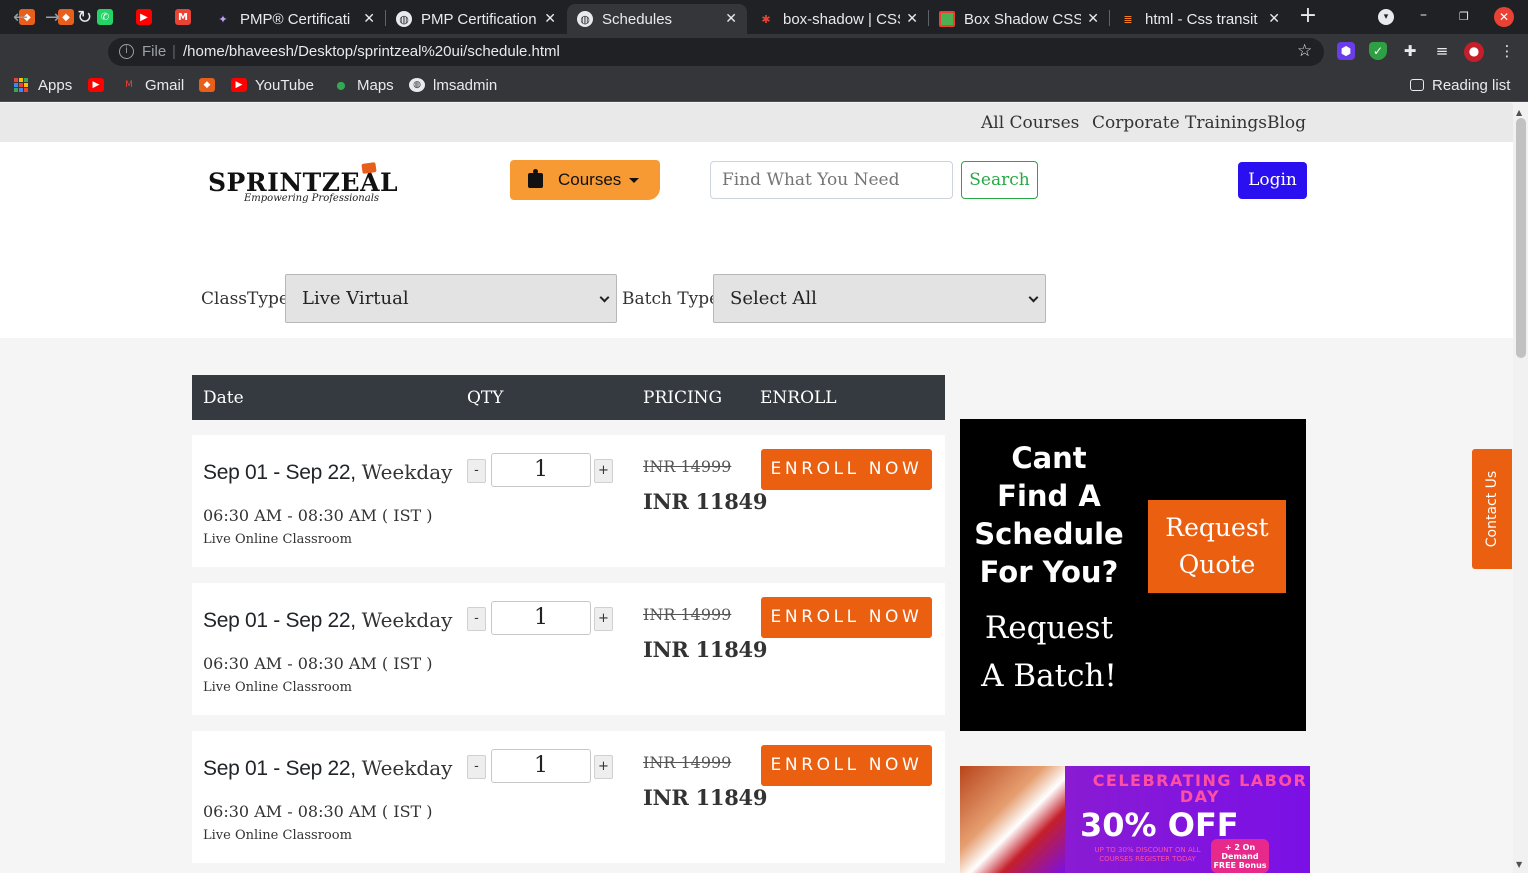  Describe the element at coordinates (21, 85) in the screenshot. I see `apps-grid-icon` at that location.